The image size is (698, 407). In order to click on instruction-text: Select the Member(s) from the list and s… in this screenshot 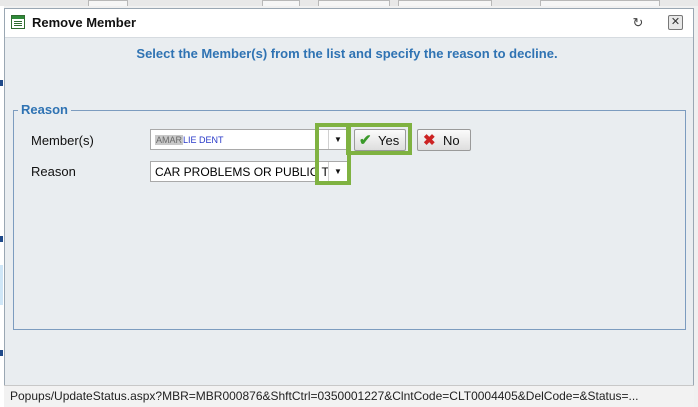, I will do `click(347, 53)`.